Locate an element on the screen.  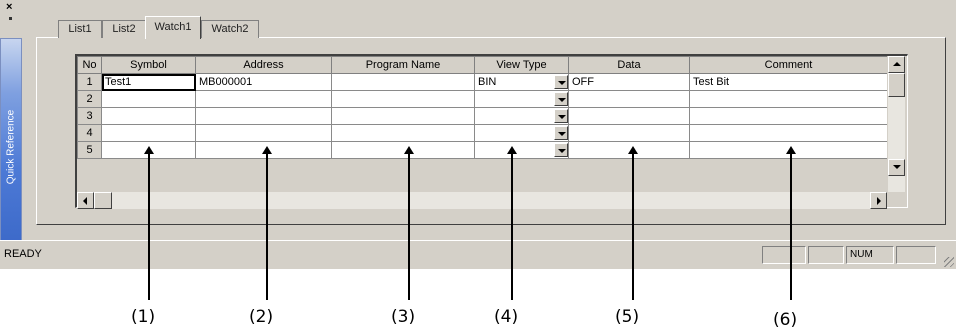
comment-cell: Test Bit is located at coordinates (788, 82).